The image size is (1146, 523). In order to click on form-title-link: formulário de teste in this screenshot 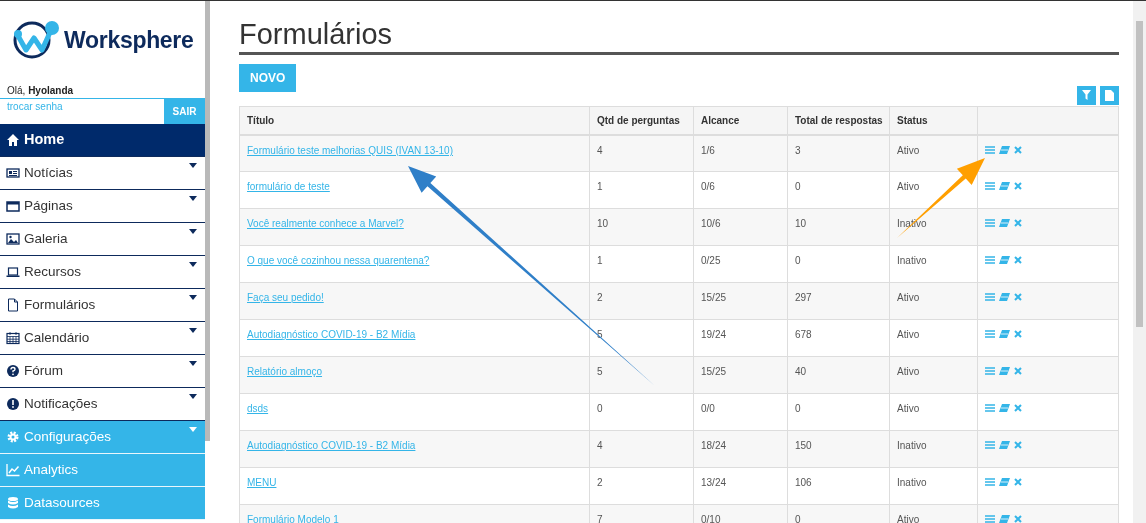, I will do `click(288, 187)`.